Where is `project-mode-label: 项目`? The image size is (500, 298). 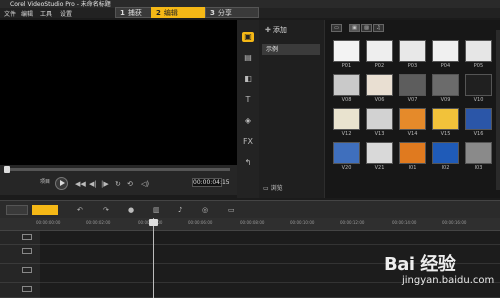 project-mode-label: 项目 is located at coordinates (45, 181).